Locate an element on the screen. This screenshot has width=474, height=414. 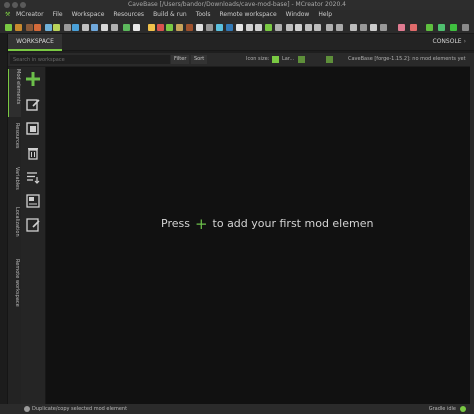
side-tab-remote-workspace: Remote workspace is located at coordinates (14, 289).